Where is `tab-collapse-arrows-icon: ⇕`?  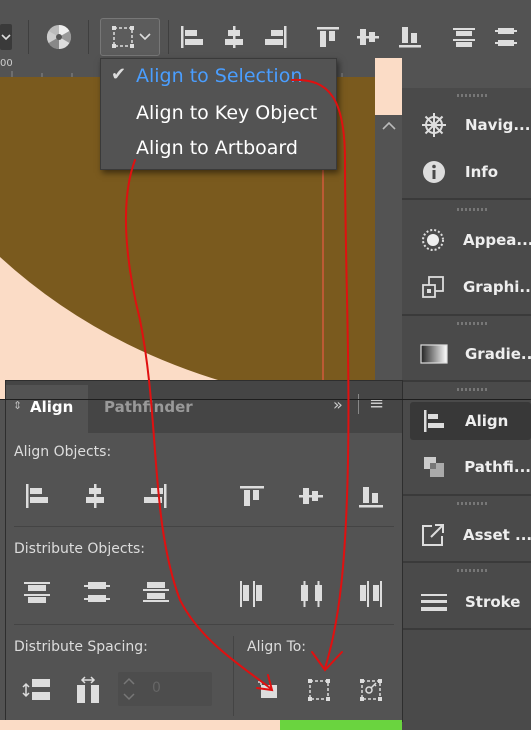
tab-collapse-arrows-icon: ⇕ is located at coordinates (17, 405).